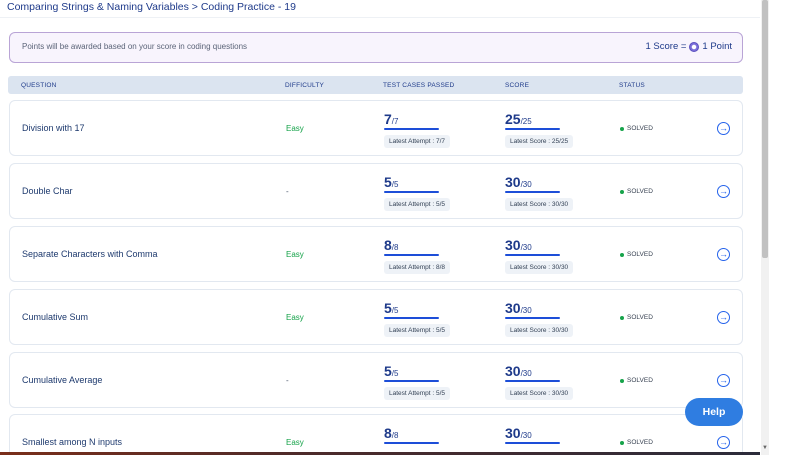 Image resolution: width=800 pixels, height=455 pixels. I want to click on header-divider, so click(380, 17).